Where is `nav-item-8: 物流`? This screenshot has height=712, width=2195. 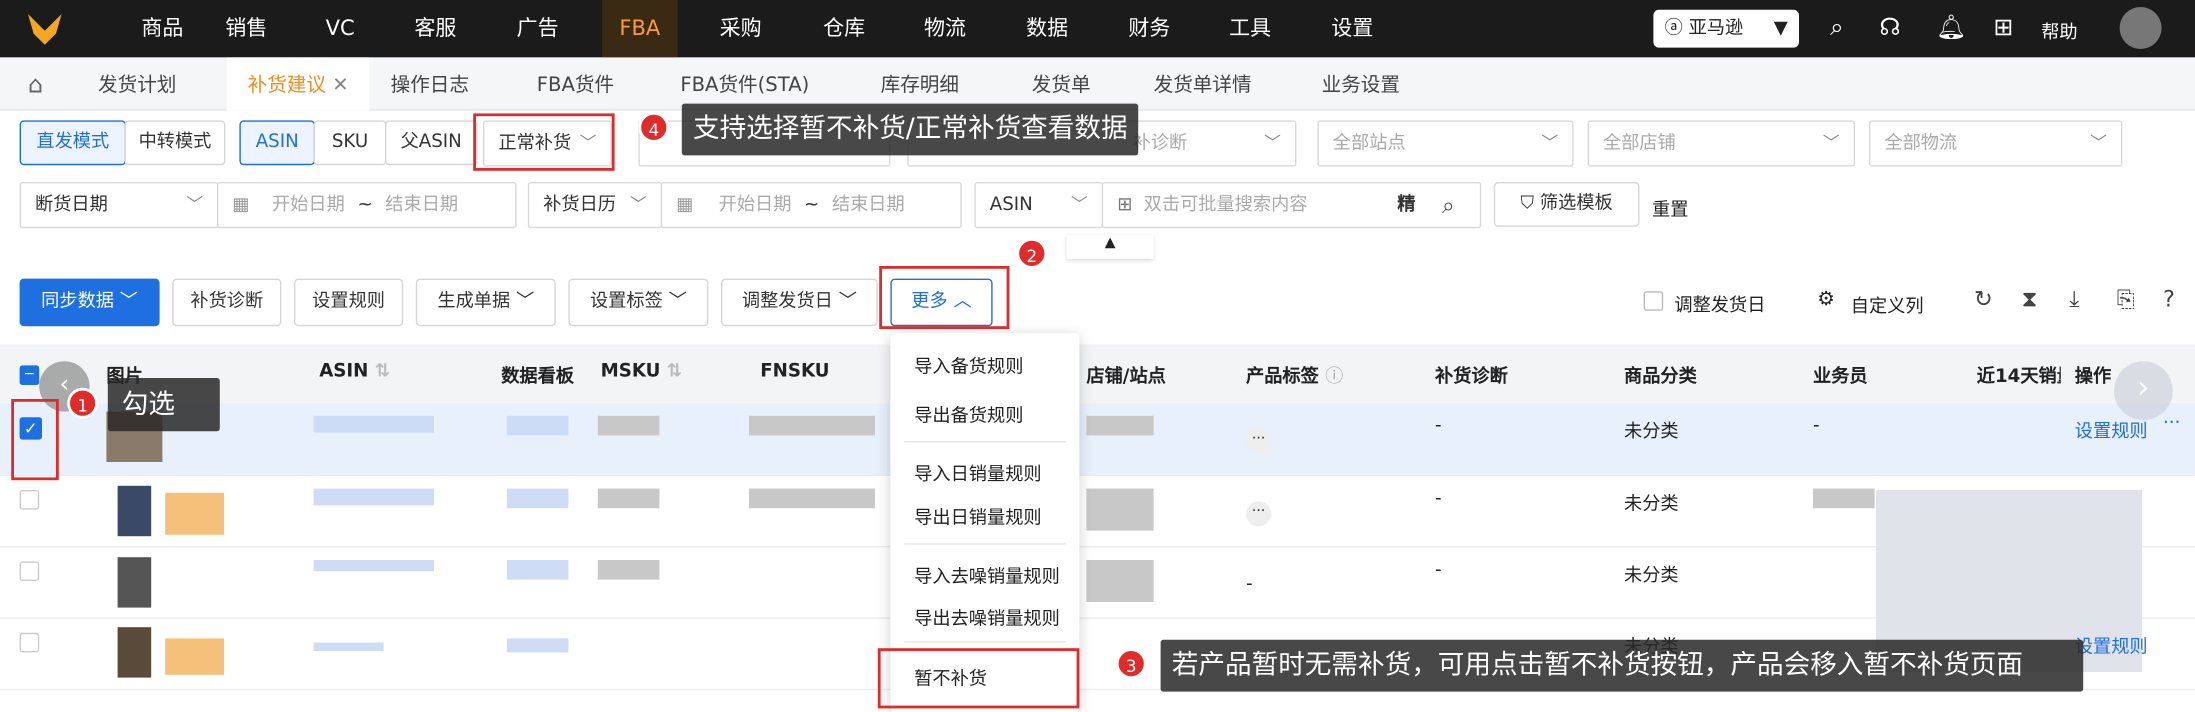 nav-item-8: 物流 is located at coordinates (945, 28).